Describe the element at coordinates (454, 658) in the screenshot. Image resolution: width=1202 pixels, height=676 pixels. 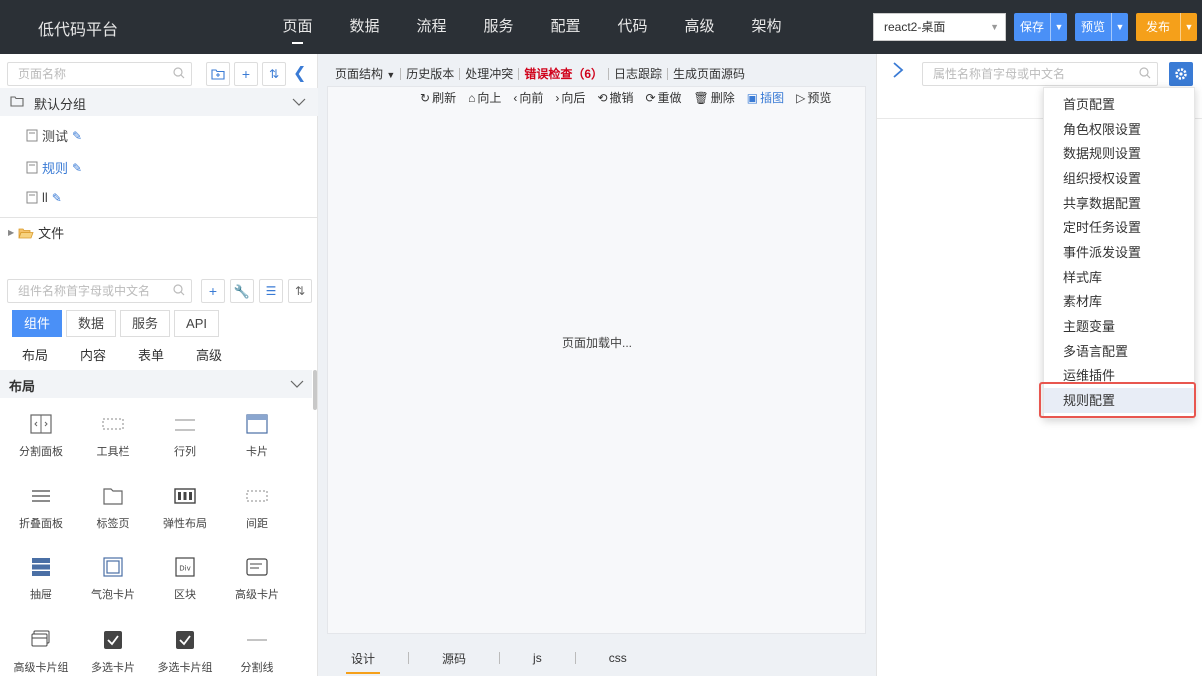
I see `tab-source: 源码` at that location.